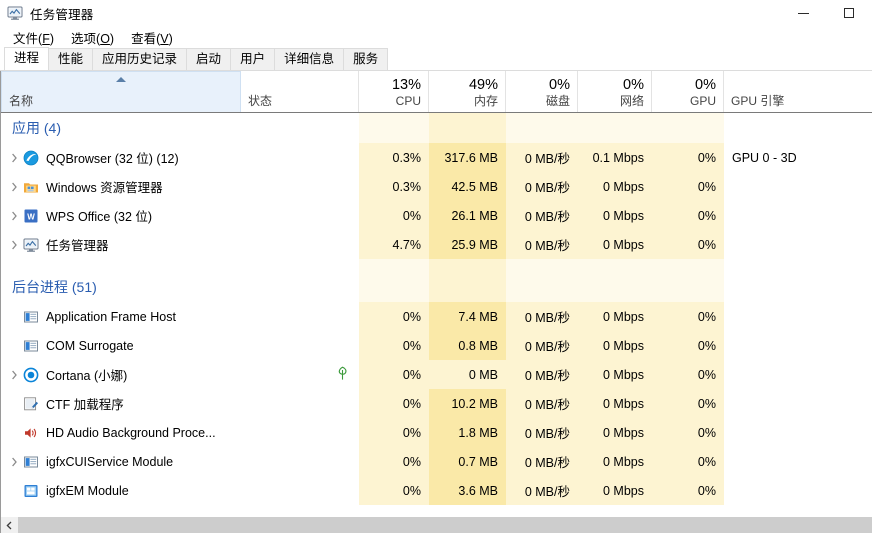  I want to click on column-header-cpu: 13% CPU, so click(394, 91).